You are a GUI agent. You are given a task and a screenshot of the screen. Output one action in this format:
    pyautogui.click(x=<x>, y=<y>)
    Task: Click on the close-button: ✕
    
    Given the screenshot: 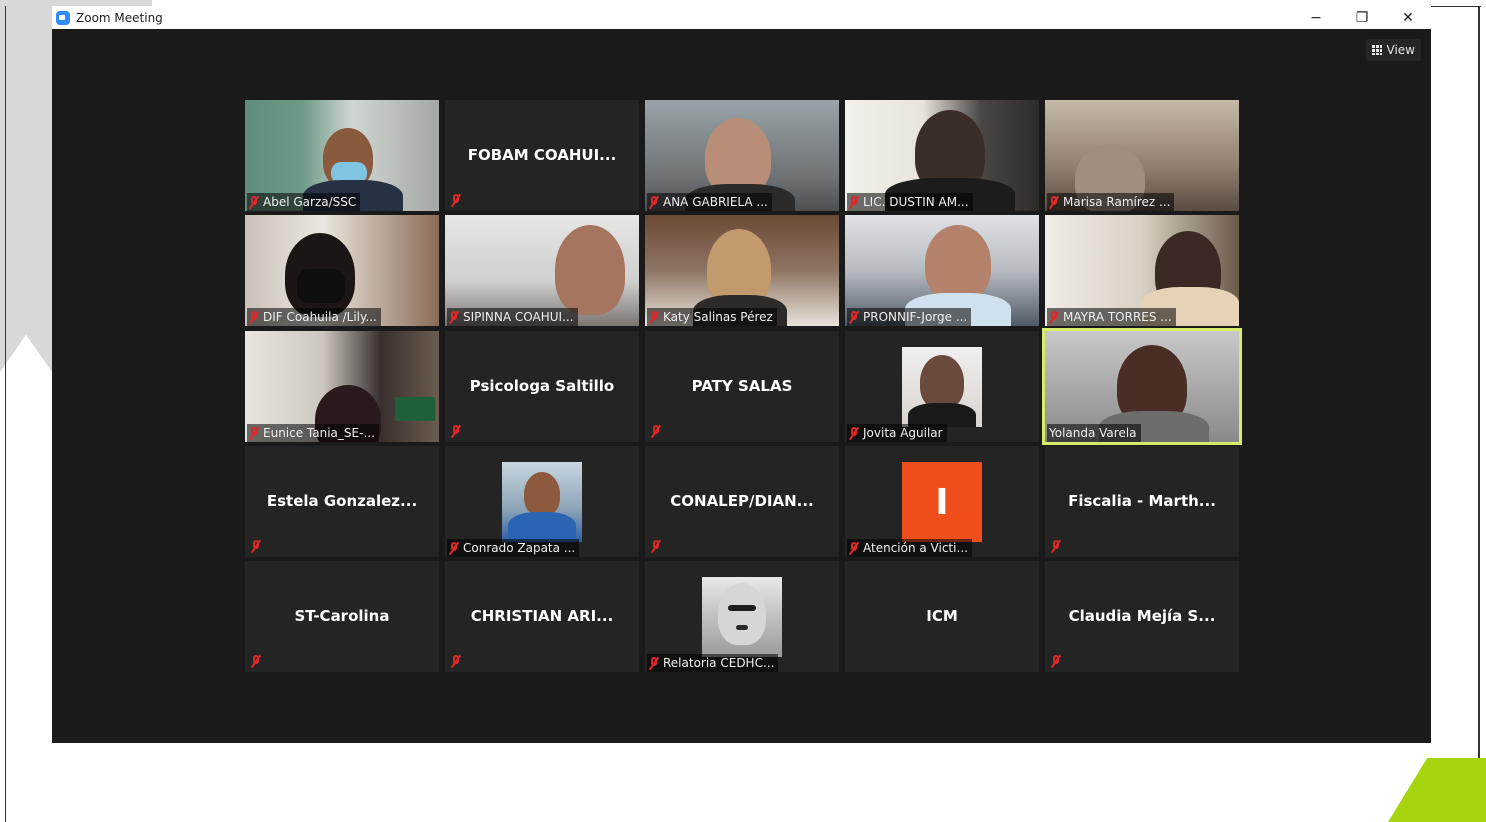 What is the action you would take?
    pyautogui.click(x=1408, y=17)
    